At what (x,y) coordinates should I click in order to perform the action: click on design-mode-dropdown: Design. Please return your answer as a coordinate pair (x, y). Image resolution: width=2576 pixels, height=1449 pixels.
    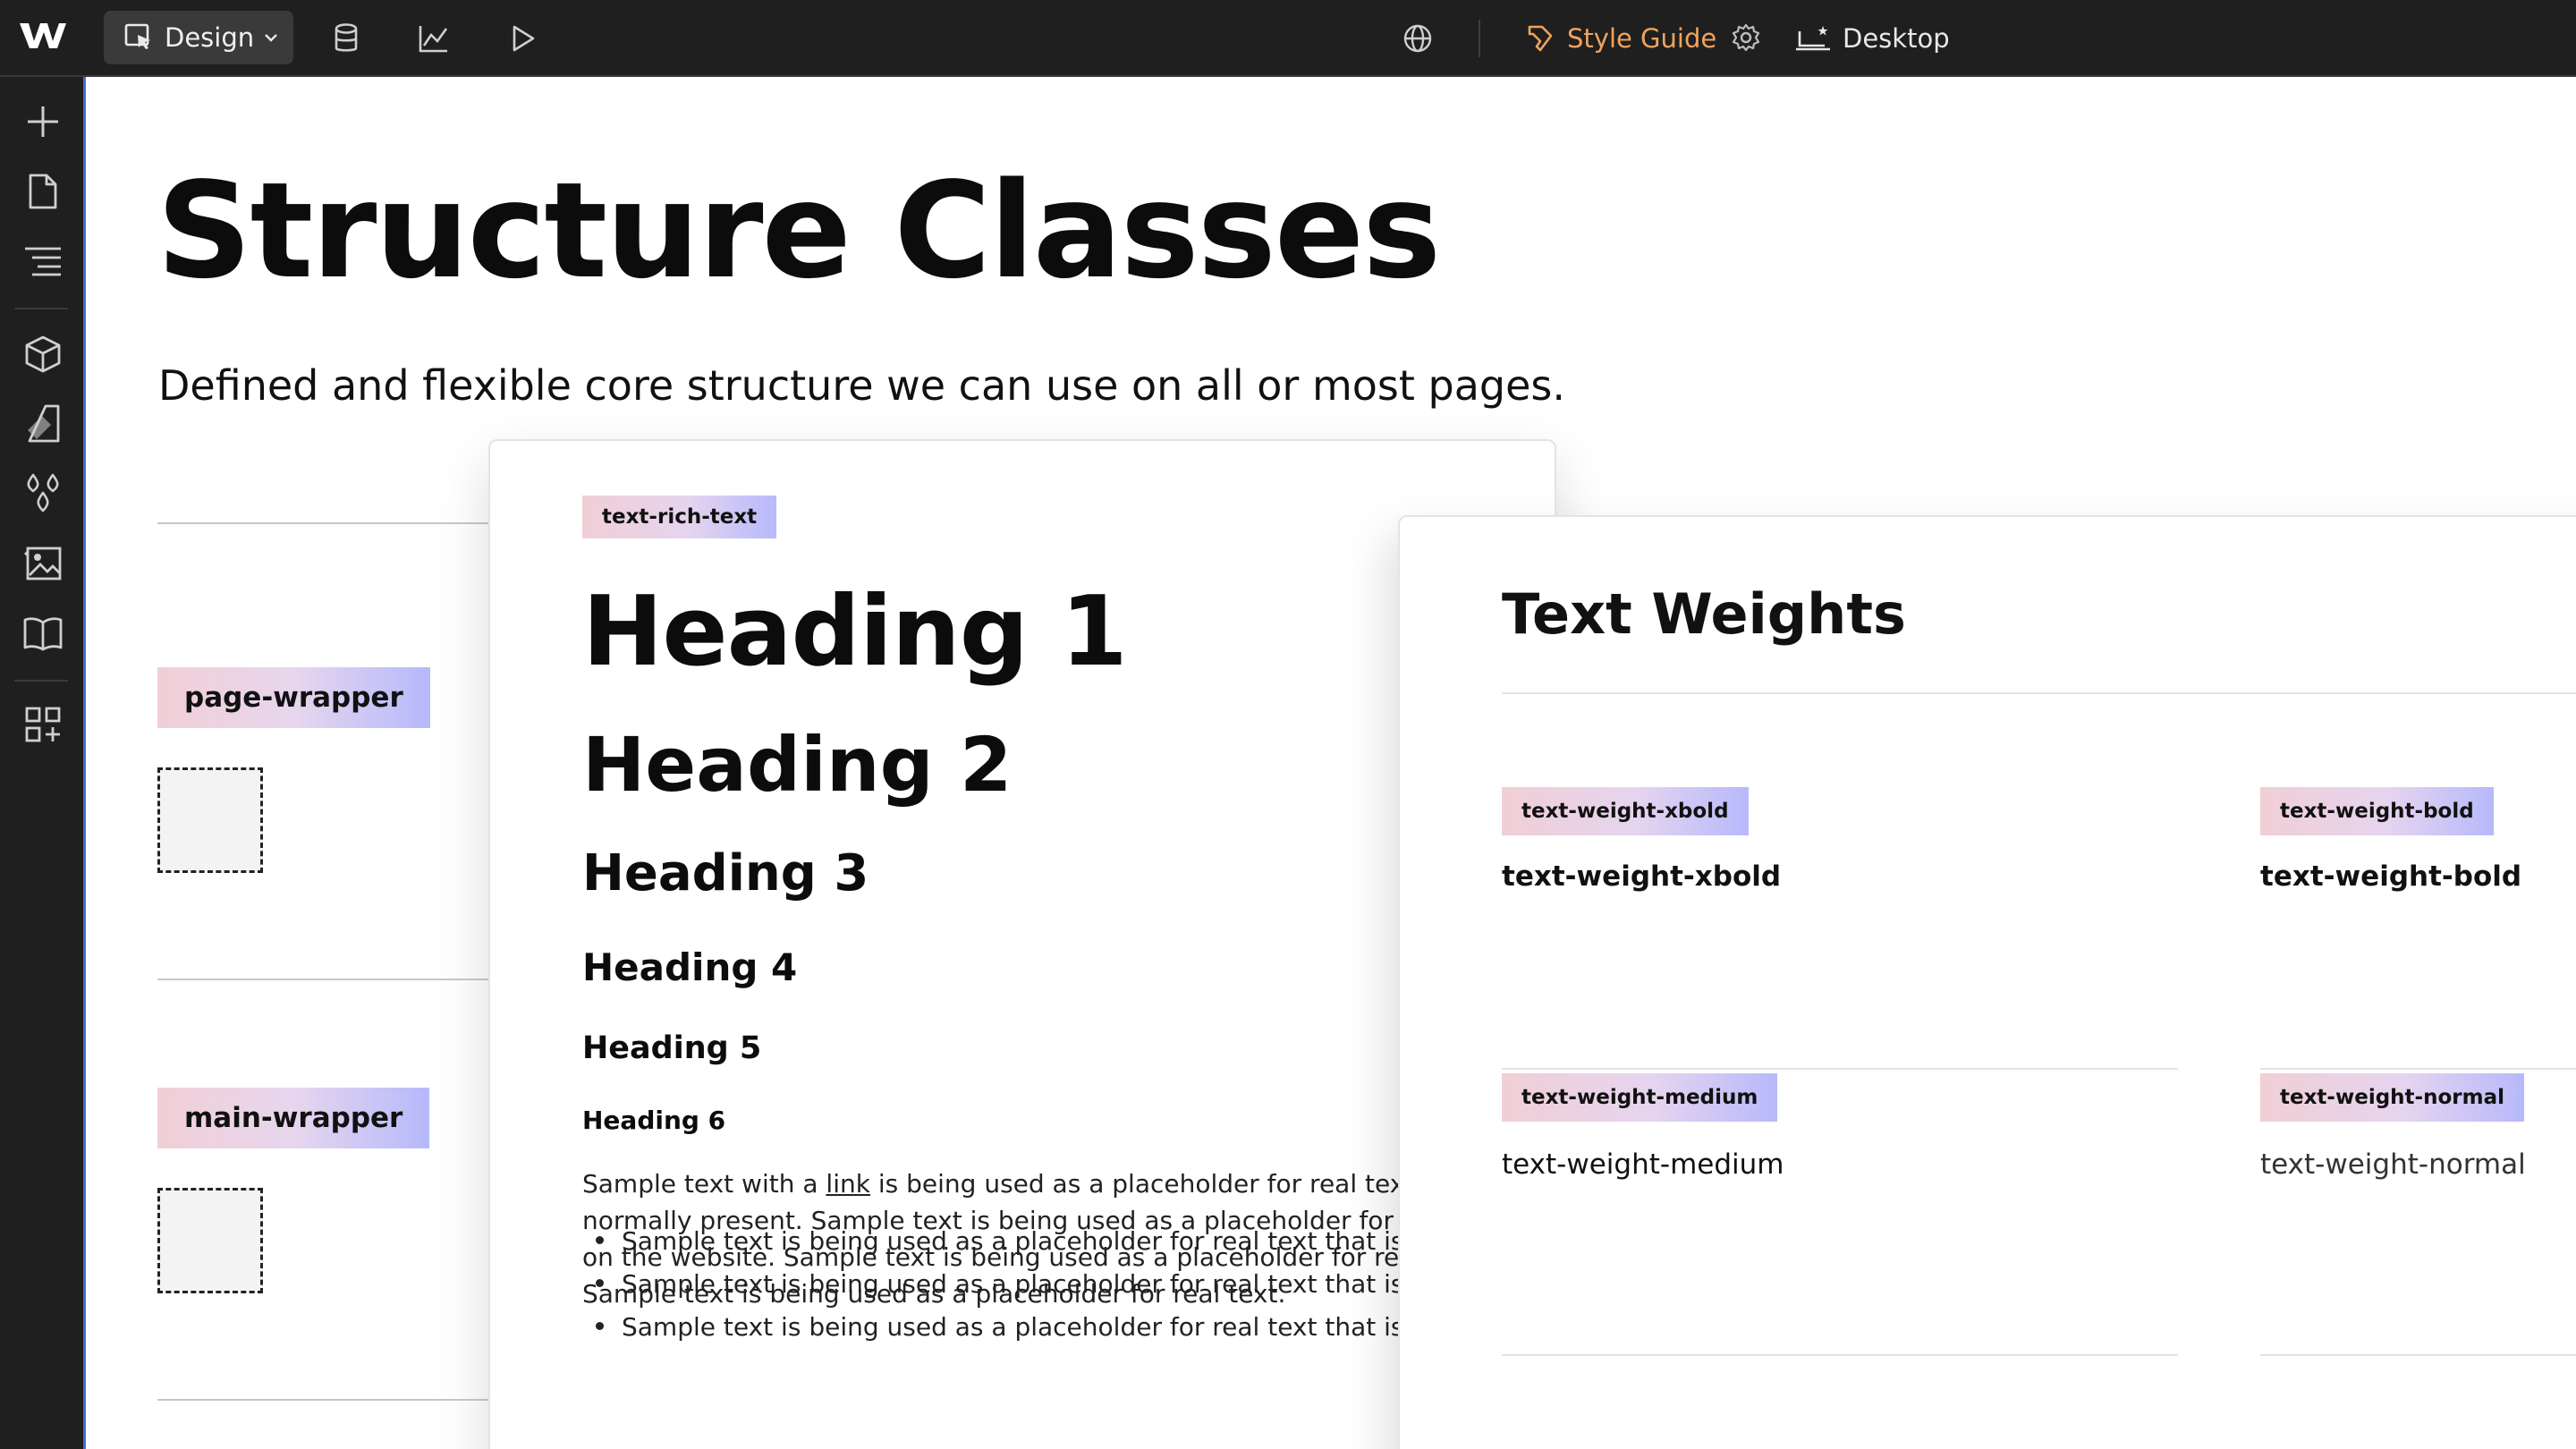
    Looking at the image, I should click on (198, 37).